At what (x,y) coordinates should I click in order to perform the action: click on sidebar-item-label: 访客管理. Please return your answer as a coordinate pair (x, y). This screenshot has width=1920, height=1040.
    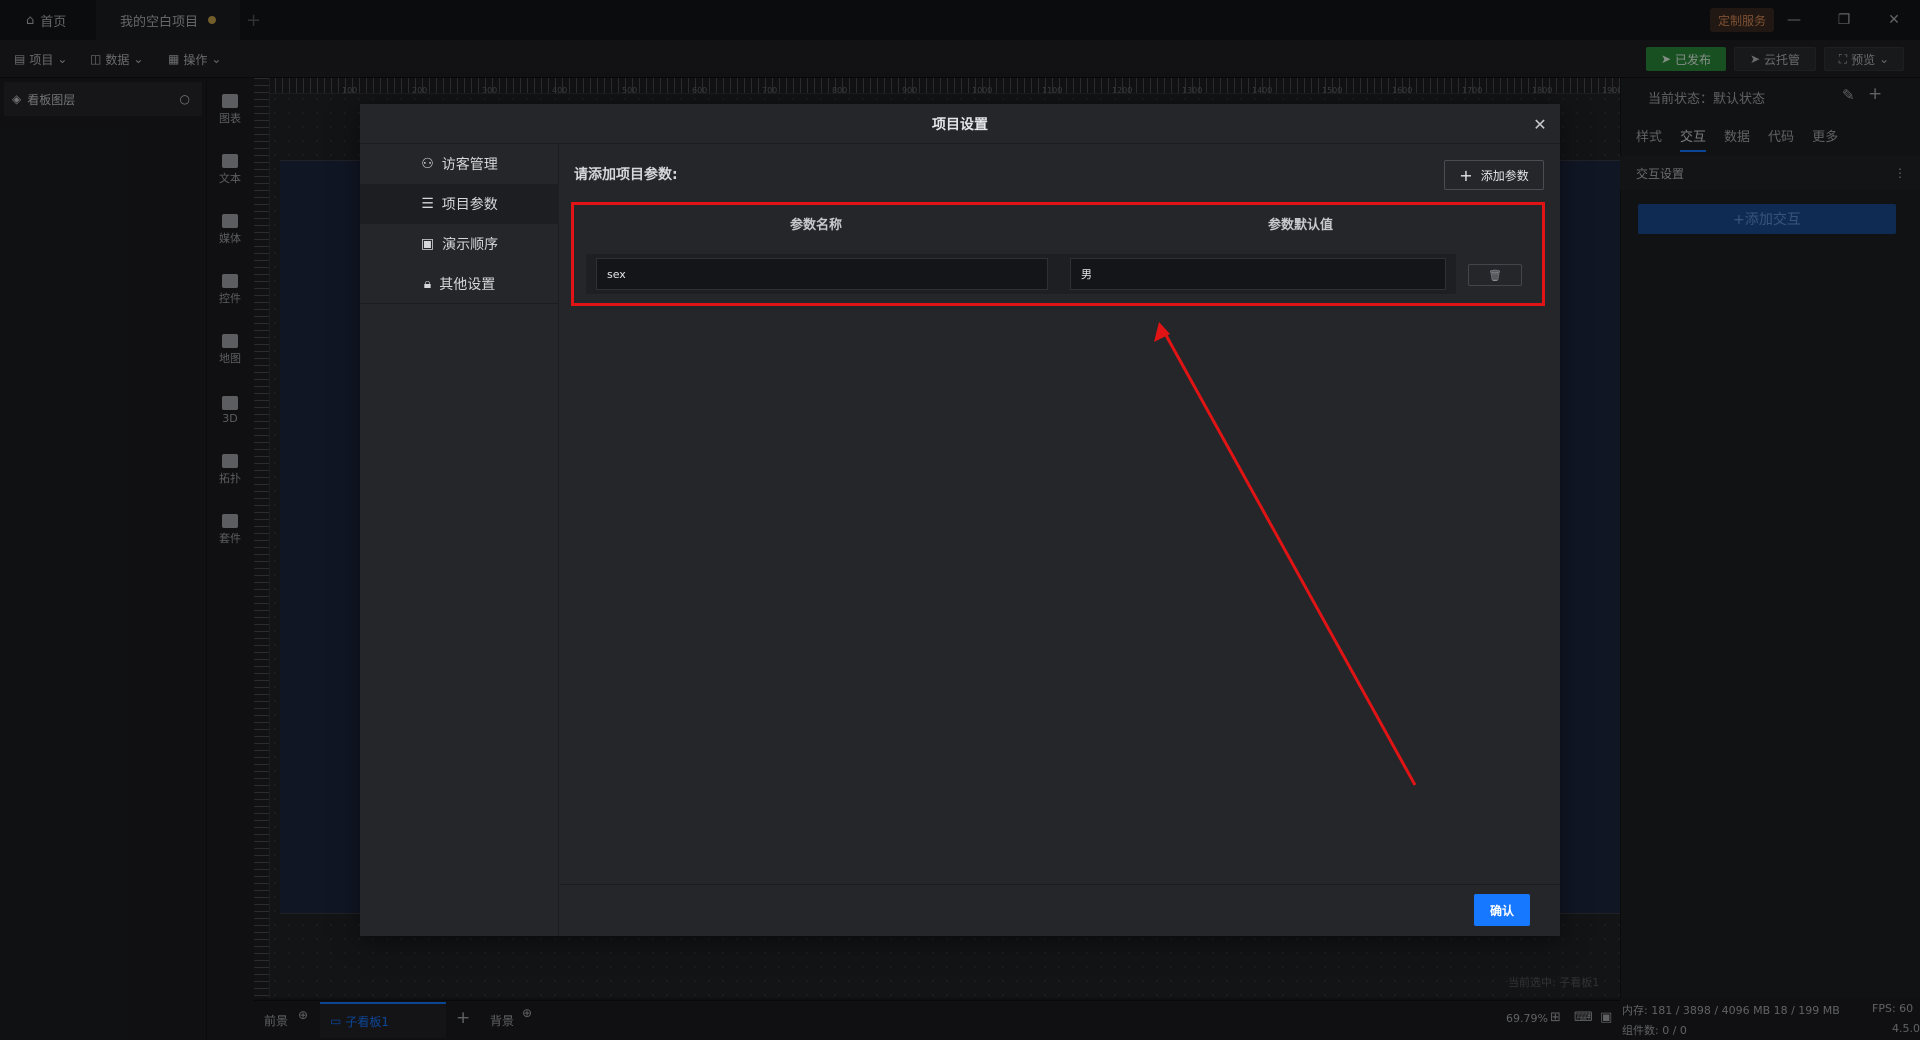
    Looking at the image, I should click on (469, 165).